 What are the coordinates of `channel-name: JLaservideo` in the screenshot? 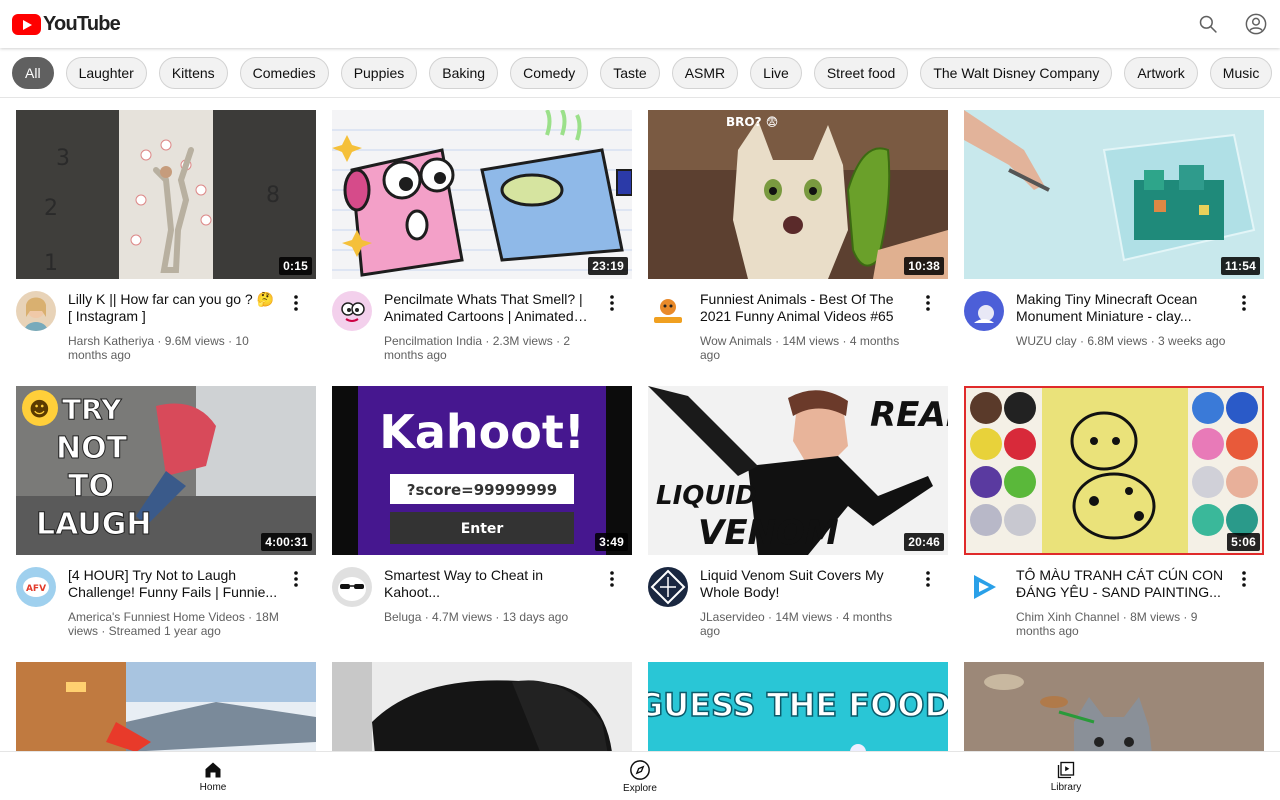 It's located at (732, 617).